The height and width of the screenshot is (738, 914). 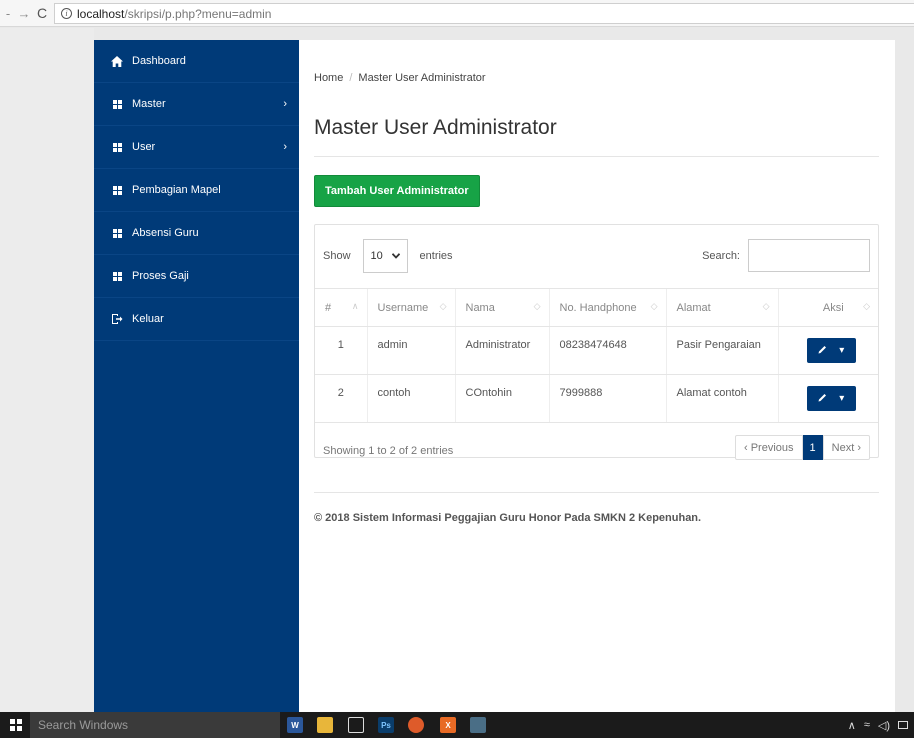 I want to click on photoshop-icon: Ps, so click(x=386, y=725).